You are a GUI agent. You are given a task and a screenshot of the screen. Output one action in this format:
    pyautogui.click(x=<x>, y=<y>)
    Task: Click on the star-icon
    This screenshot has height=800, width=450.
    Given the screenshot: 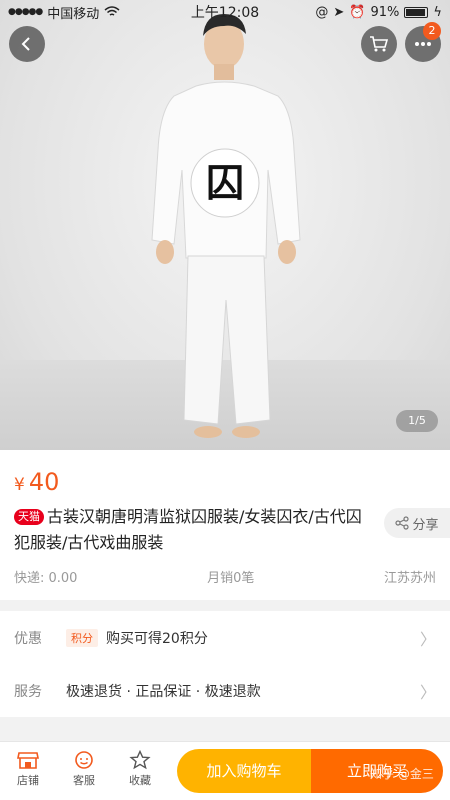 What is the action you would take?
    pyautogui.click(x=140, y=760)
    